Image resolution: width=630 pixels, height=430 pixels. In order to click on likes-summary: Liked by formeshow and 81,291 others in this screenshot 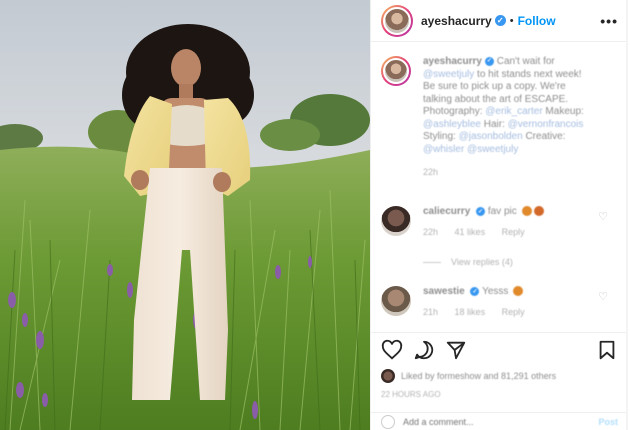, I will do `click(499, 376)`.